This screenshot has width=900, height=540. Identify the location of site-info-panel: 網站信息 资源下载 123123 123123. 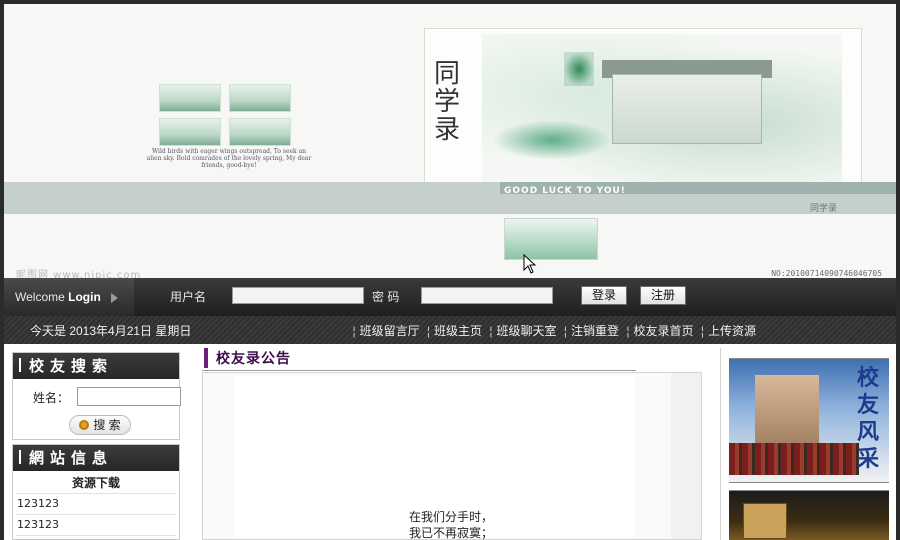
(96, 492).